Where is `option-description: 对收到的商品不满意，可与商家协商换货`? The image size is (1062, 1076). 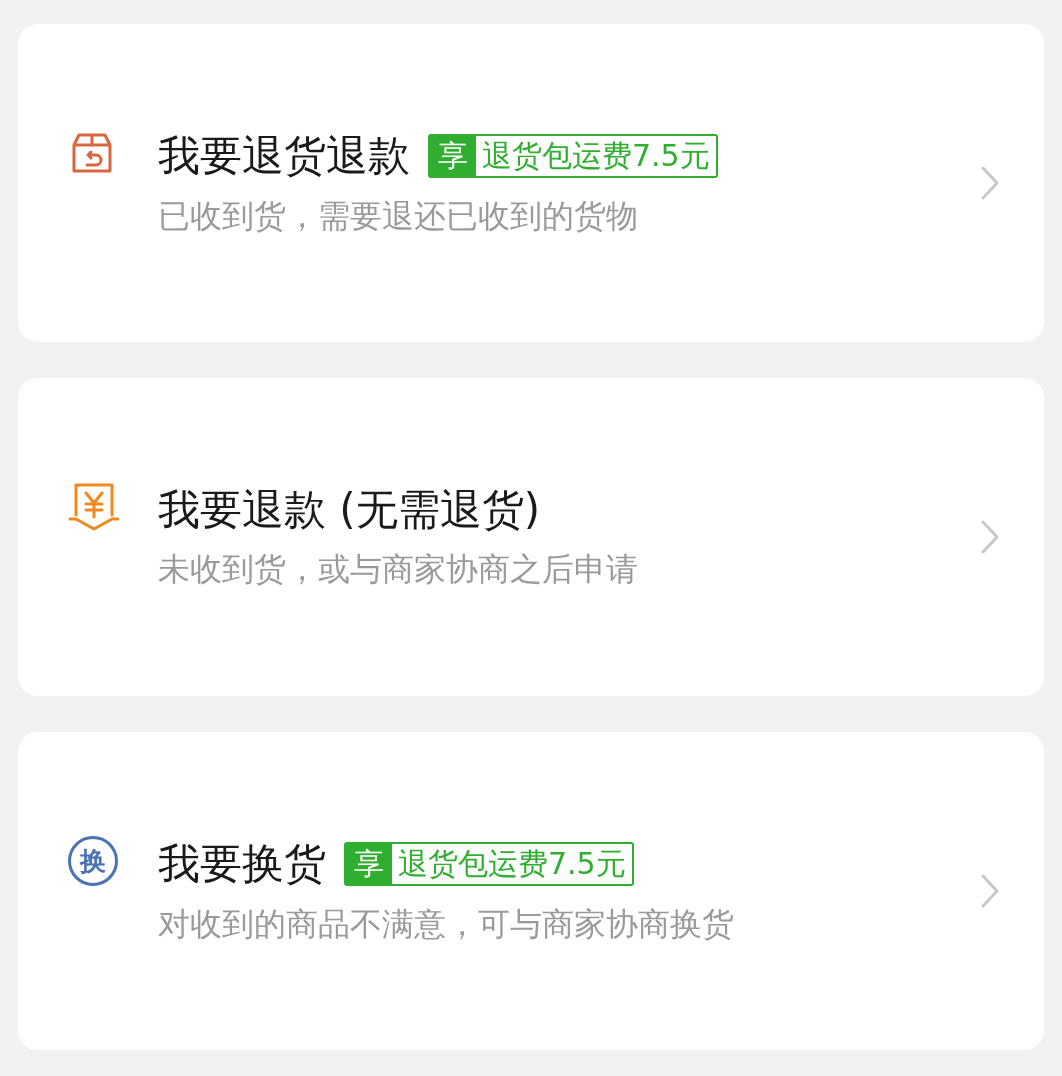 option-description: 对收到的商品不满意，可与商家协商换货 is located at coordinates (446, 924).